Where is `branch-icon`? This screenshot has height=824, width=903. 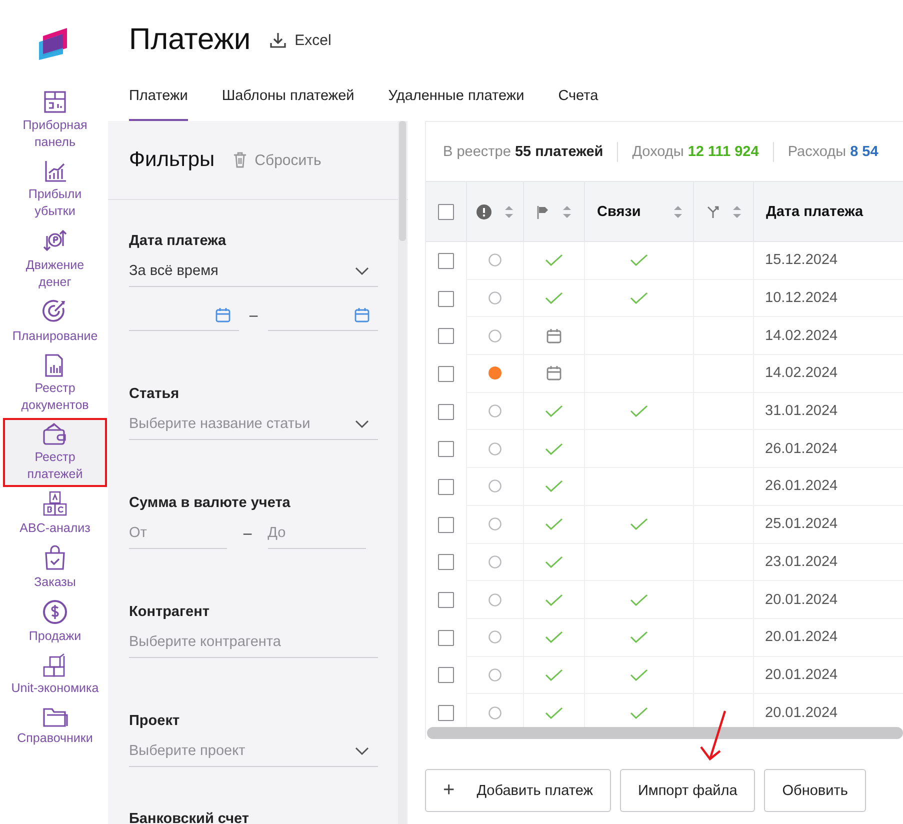
branch-icon is located at coordinates (713, 211).